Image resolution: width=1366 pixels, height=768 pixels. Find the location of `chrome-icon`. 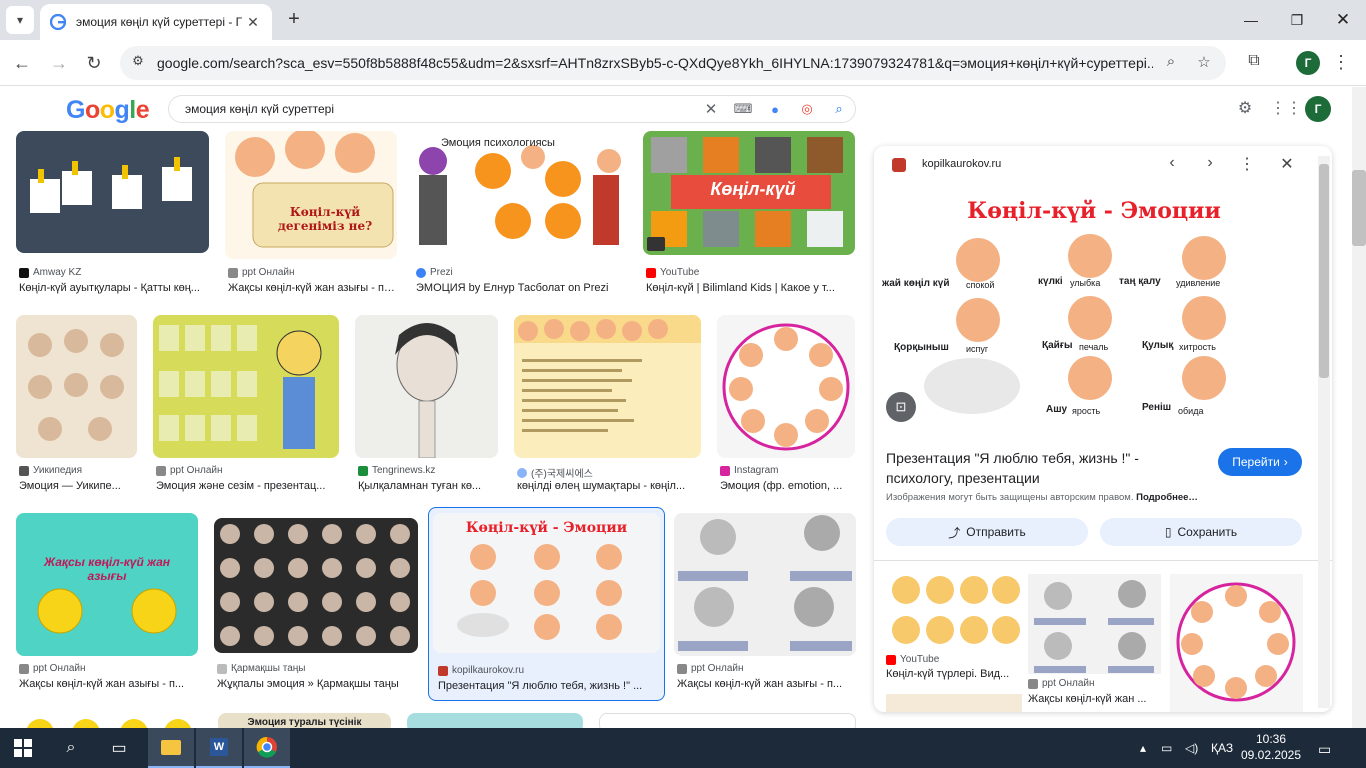

chrome-icon is located at coordinates (267, 748).